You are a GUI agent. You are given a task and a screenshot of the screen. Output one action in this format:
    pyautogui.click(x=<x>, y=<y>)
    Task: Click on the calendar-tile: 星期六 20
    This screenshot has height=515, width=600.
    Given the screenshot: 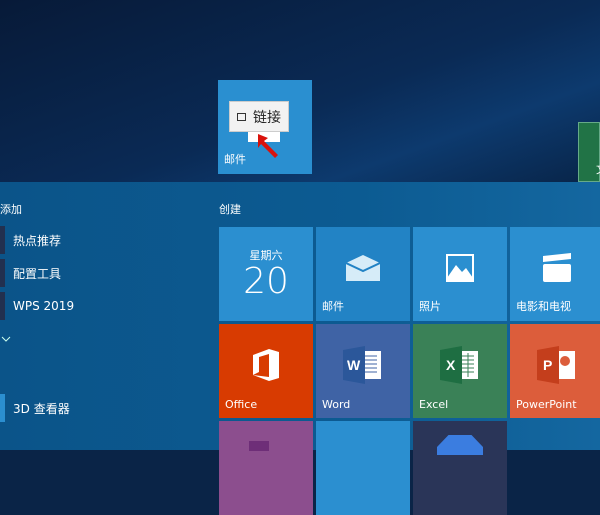 What is the action you would take?
    pyautogui.click(x=266, y=274)
    